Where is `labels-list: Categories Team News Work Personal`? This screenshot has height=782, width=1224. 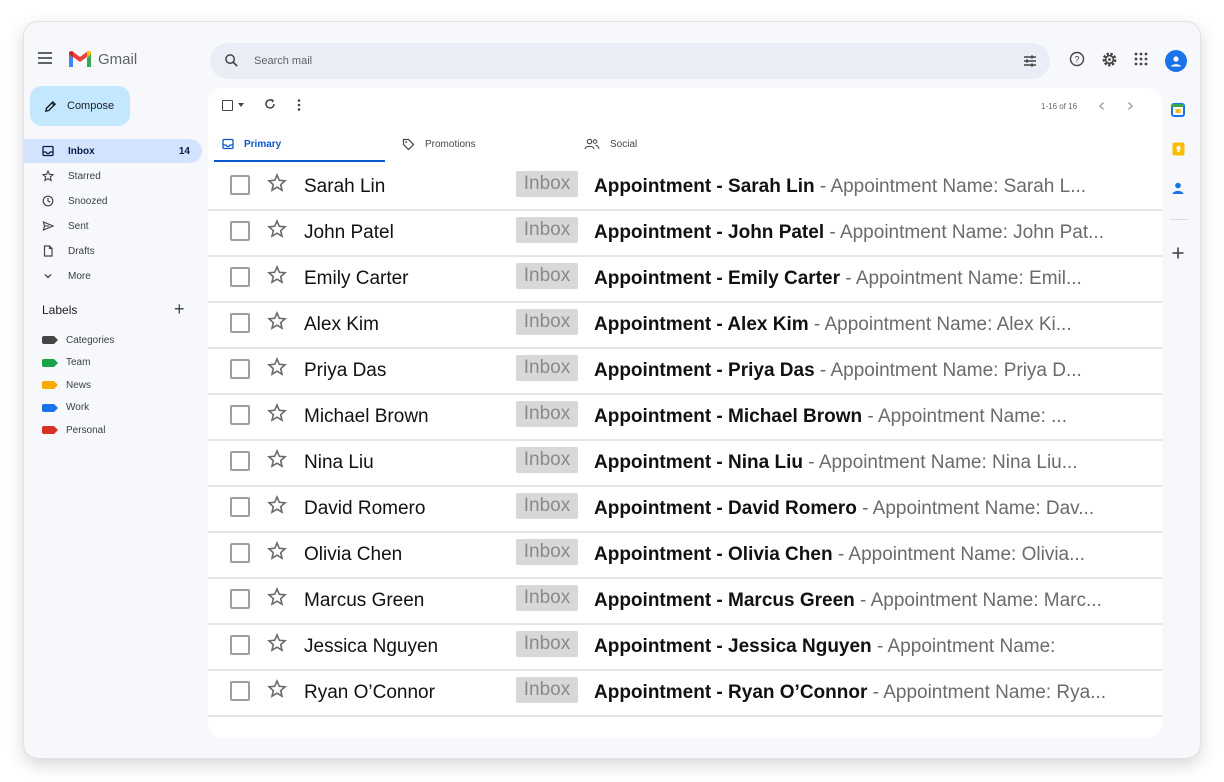
labels-list: Categories Team News Work Personal is located at coordinates (78, 385).